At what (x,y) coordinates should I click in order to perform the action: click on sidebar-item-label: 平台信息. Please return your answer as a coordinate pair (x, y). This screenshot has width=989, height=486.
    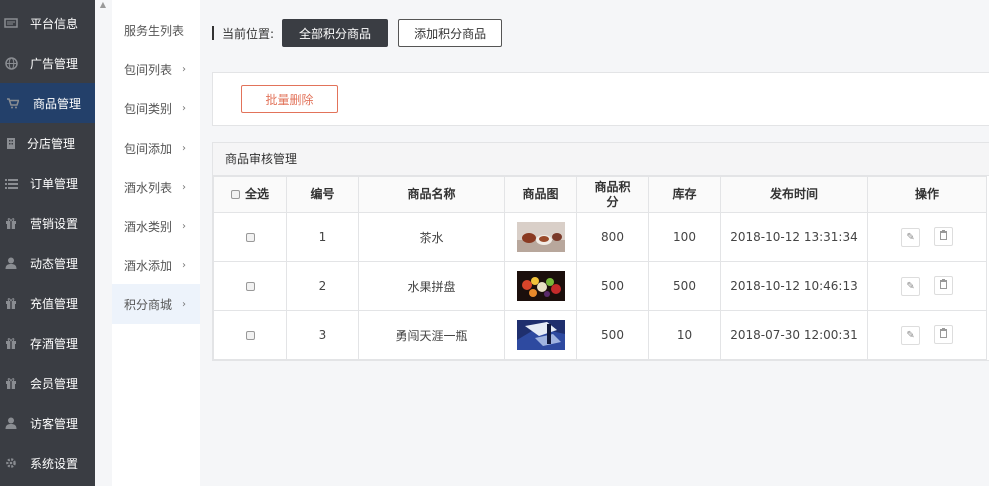
    Looking at the image, I should click on (54, 23).